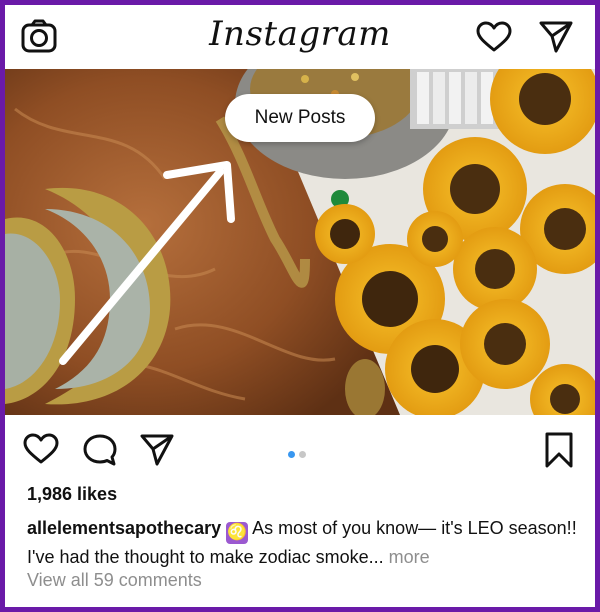  I want to click on top-bar: Instagram, so click(300, 37).